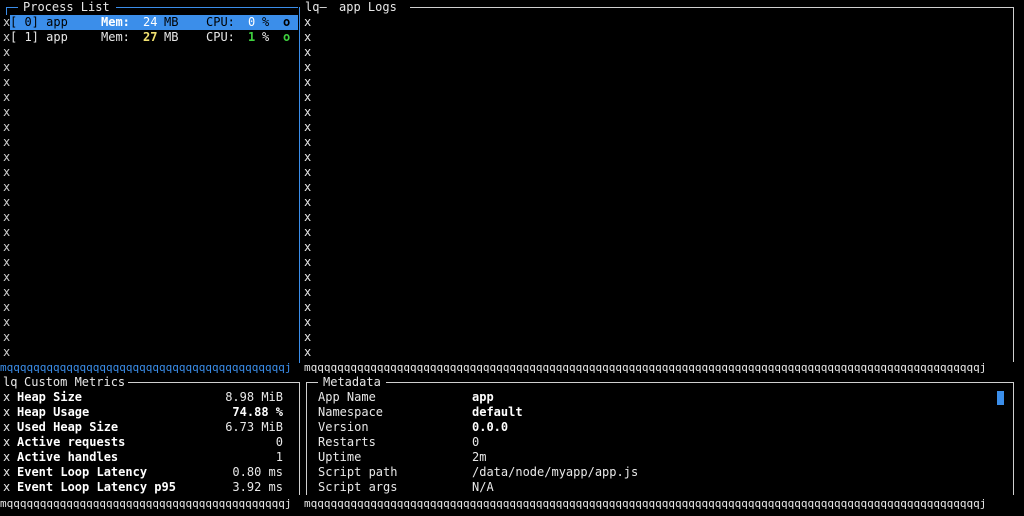 The height and width of the screenshot is (516, 1024). Describe the element at coordinates (96, 487) in the screenshot. I see `metric-label: Event Loop Latency p95` at that location.